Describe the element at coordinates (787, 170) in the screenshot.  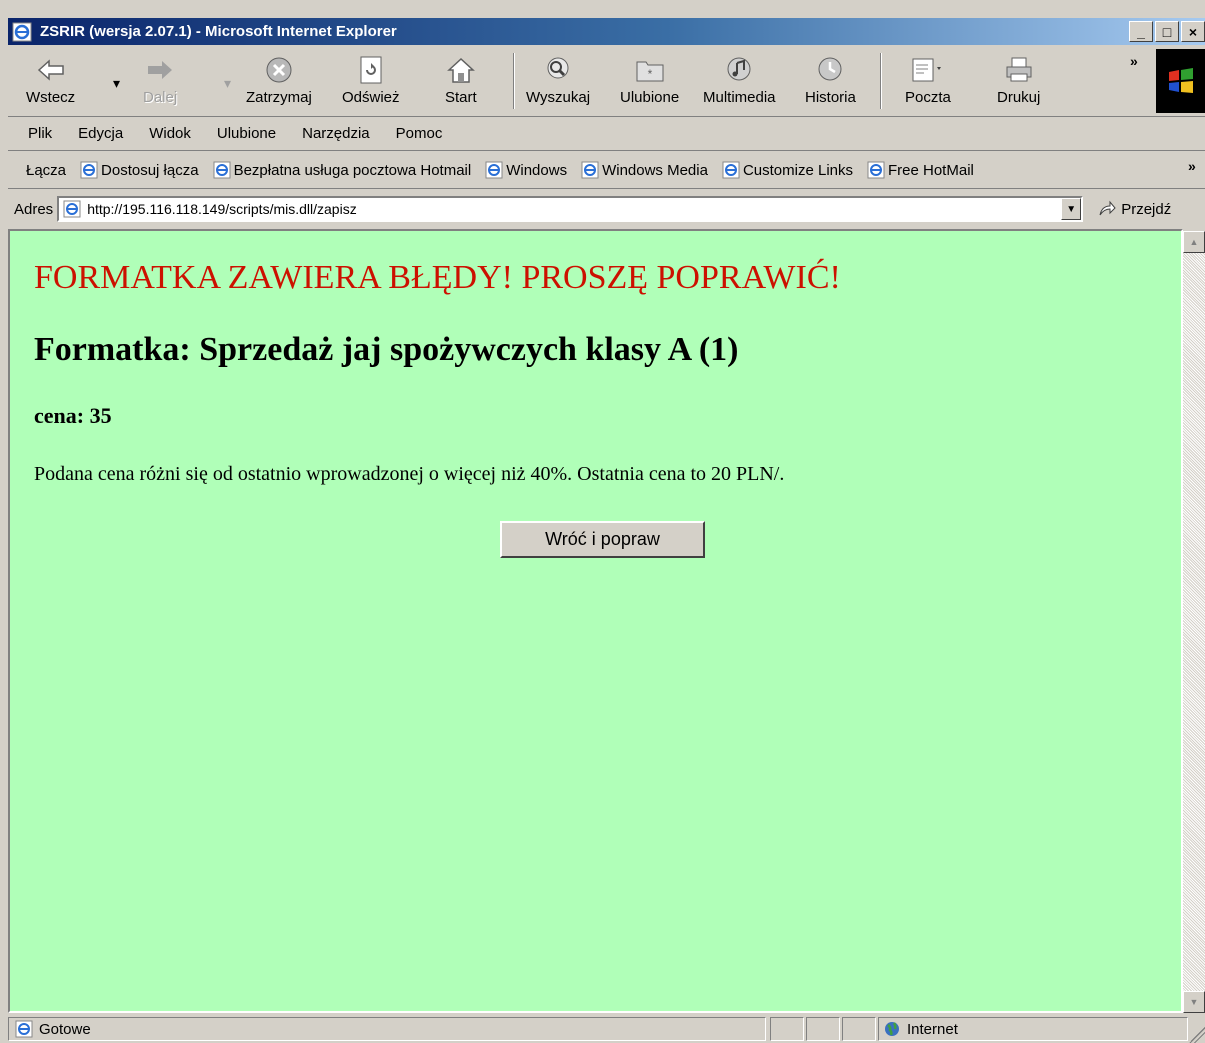
I see `link-customize-links: Customize Links` at that location.